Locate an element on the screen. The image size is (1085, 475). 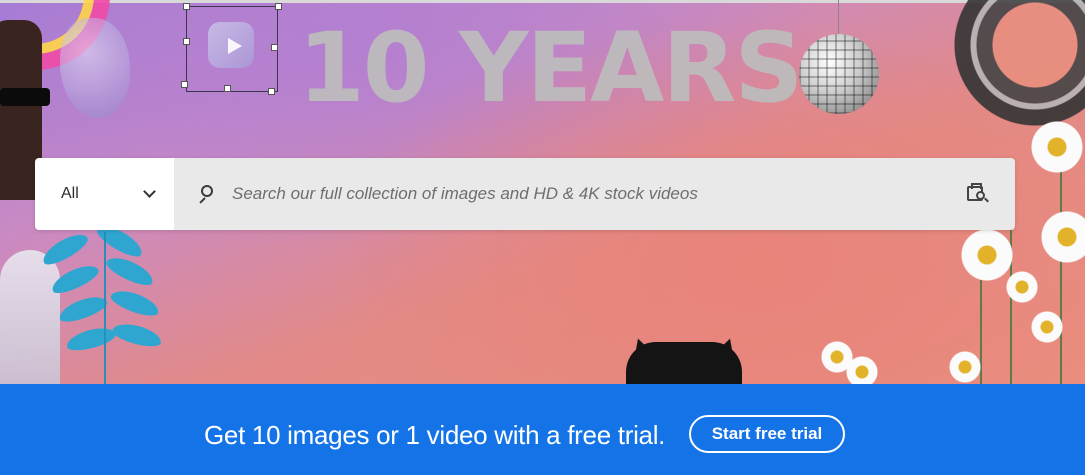
hero-title: 10 YEARS is located at coordinates (550, 68).